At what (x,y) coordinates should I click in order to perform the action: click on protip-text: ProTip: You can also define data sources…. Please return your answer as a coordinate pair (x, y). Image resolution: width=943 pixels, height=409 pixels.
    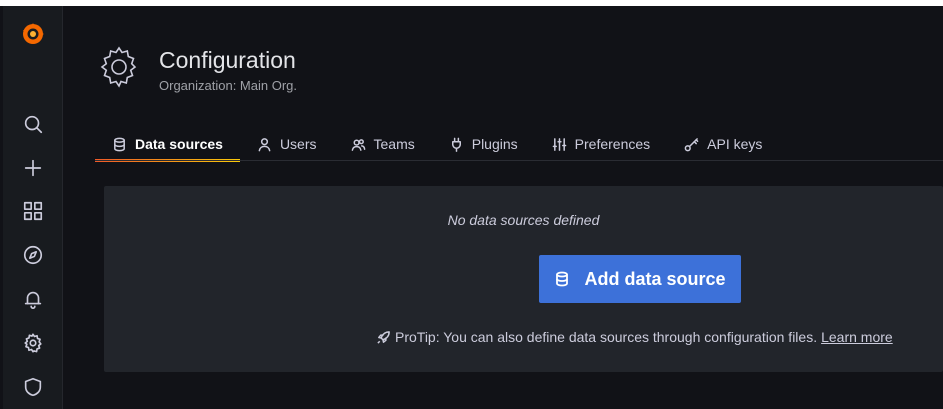
    Looking at the image, I should click on (606, 337).